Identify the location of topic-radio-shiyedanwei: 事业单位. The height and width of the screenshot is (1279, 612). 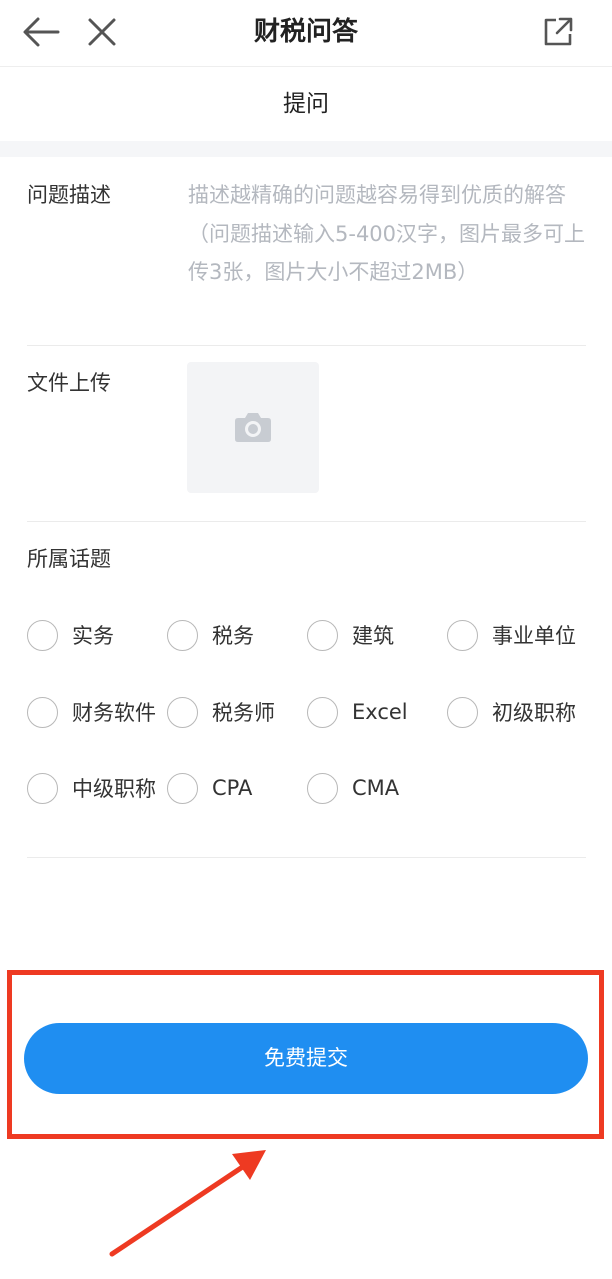
(511, 635).